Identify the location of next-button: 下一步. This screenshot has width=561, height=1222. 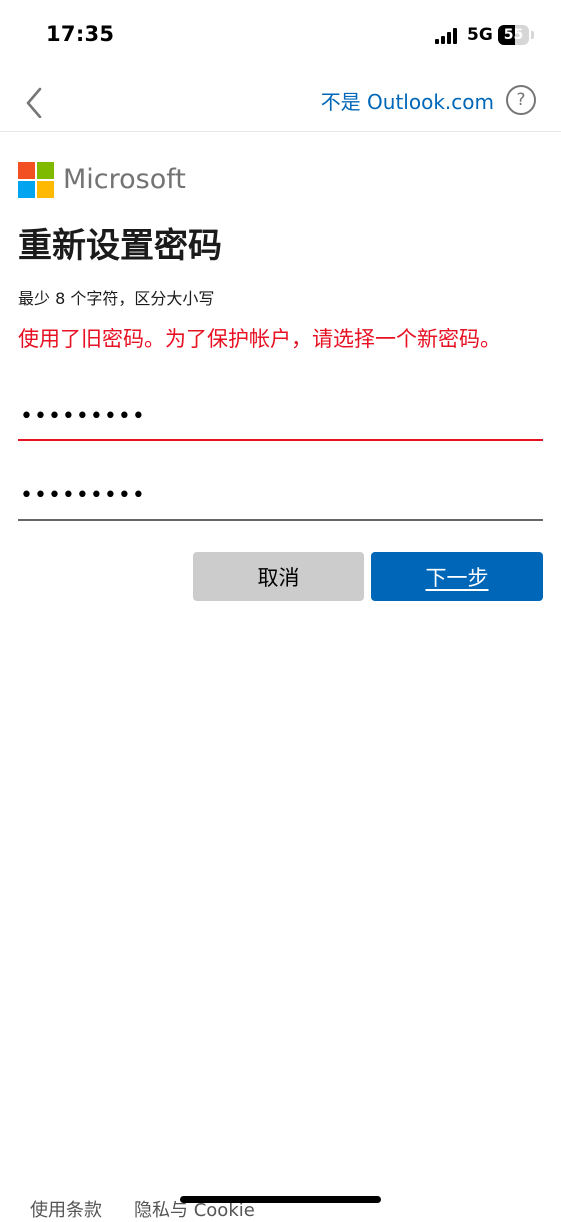
(457, 576).